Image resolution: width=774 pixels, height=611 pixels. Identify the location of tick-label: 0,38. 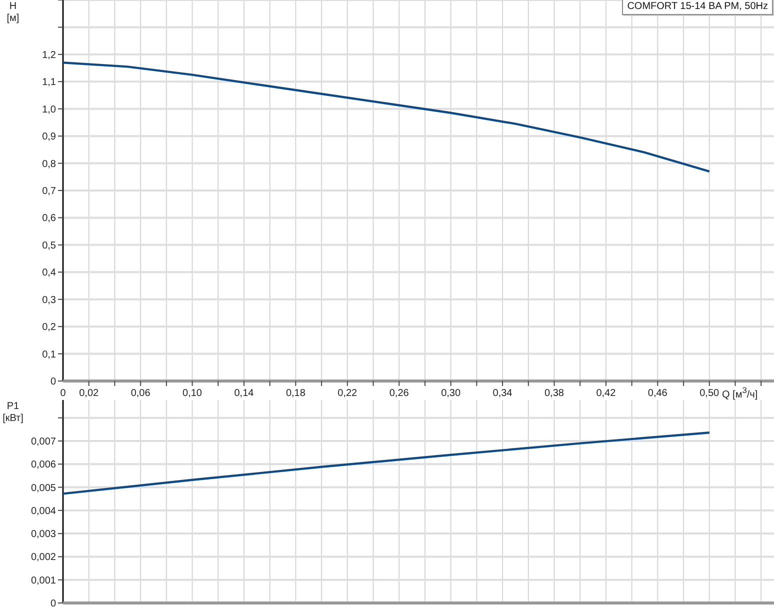
(554, 393).